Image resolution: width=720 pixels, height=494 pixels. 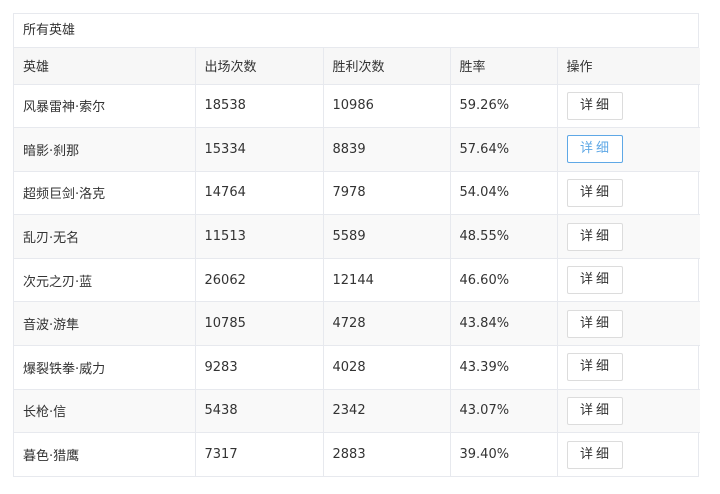 I want to click on table-header: 英雄 出场次数 胜利次数 胜率 操作, so click(x=357, y=66).